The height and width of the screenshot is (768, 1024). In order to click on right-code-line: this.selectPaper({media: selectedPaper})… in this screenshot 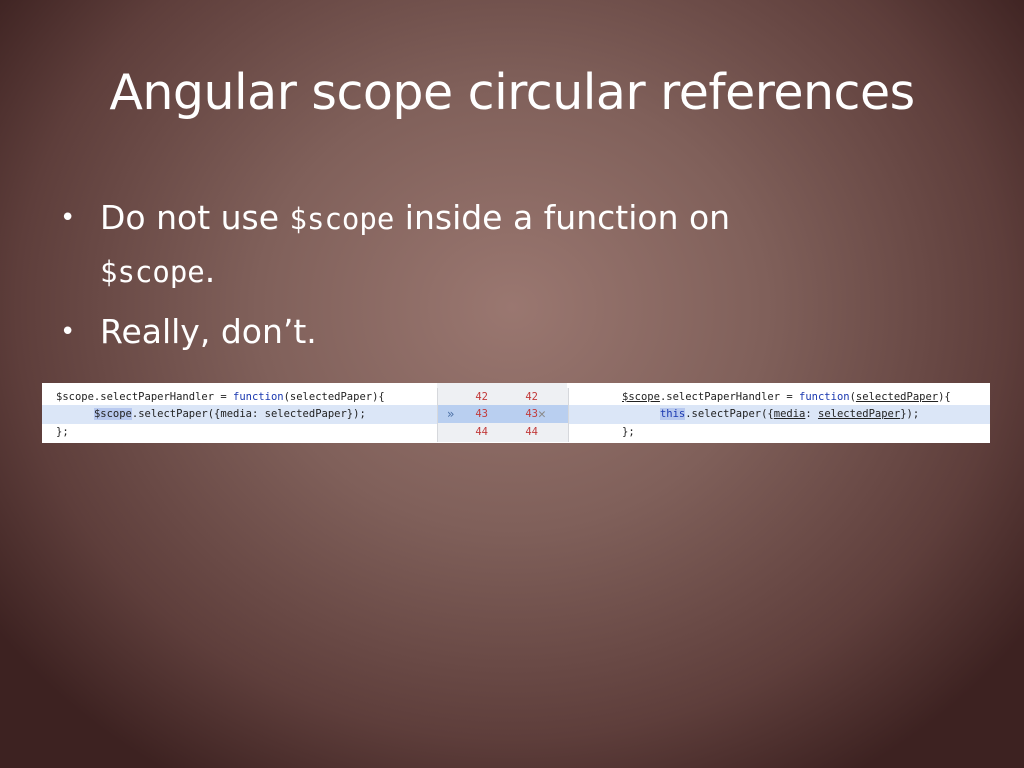, I will do `click(789, 414)`.